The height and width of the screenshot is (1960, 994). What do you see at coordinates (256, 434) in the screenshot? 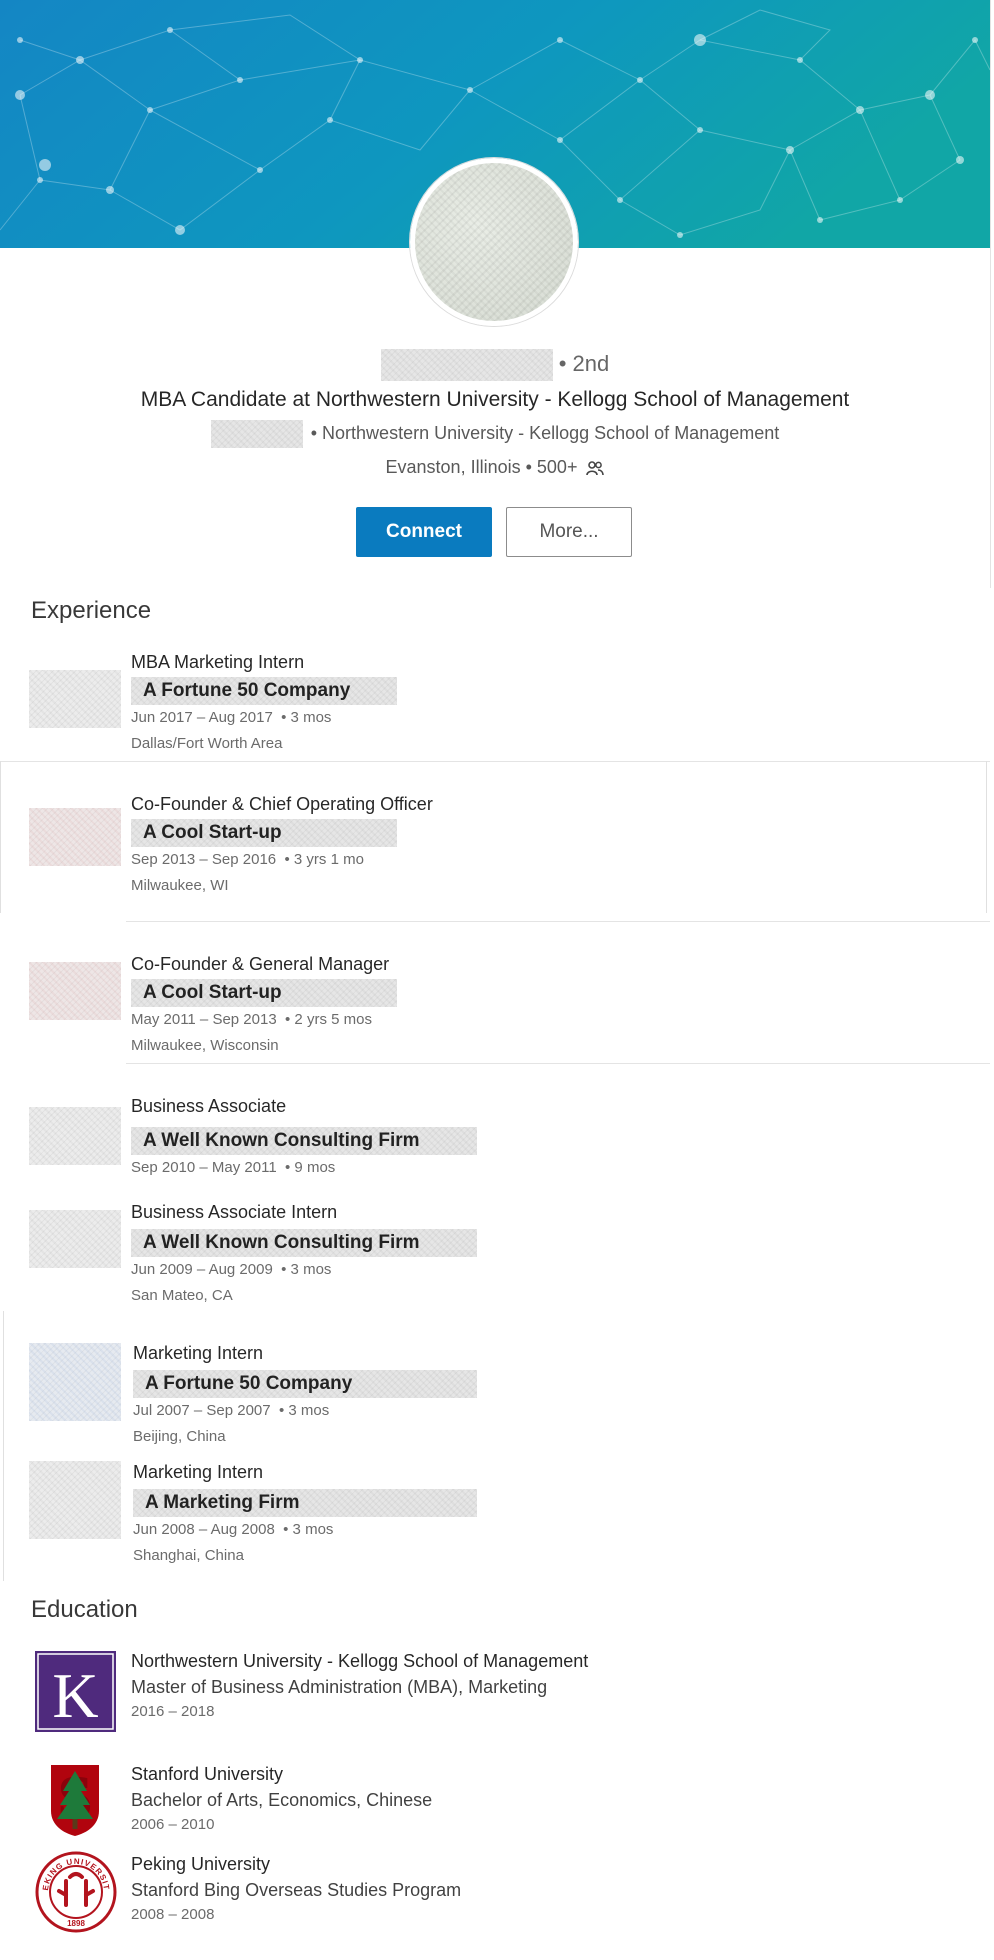
I see `redacted-company` at bounding box center [256, 434].